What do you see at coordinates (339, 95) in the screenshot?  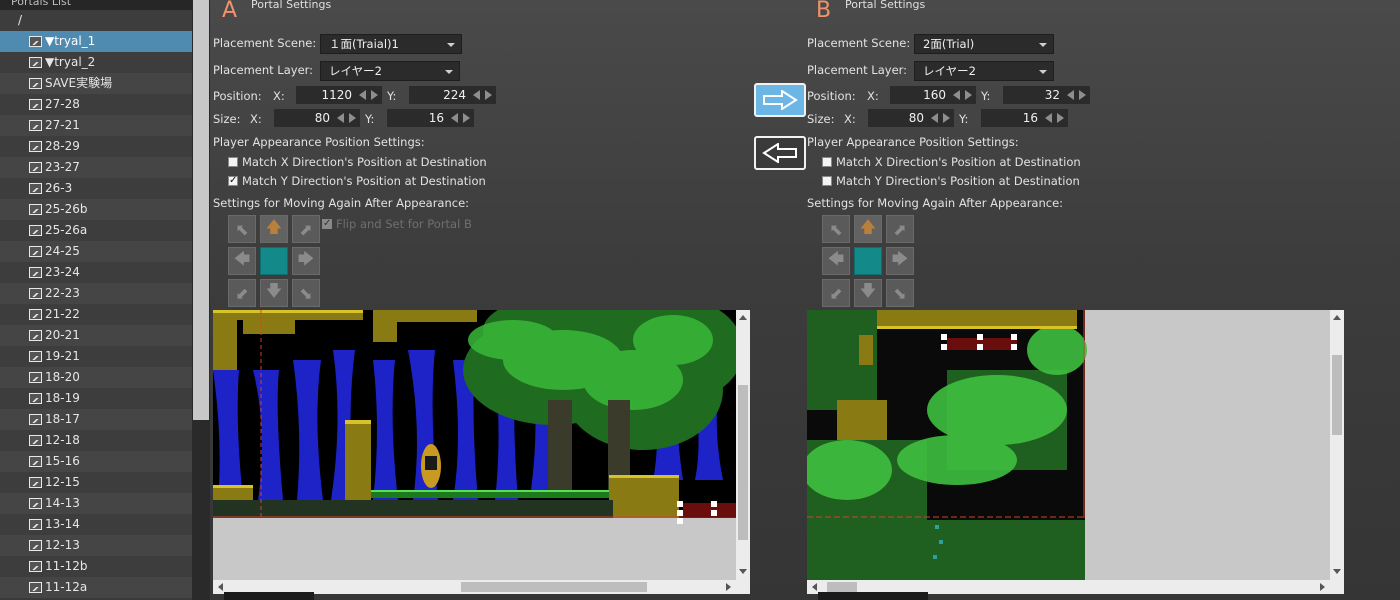 I see `portal-a-position-x-input: 1120` at bounding box center [339, 95].